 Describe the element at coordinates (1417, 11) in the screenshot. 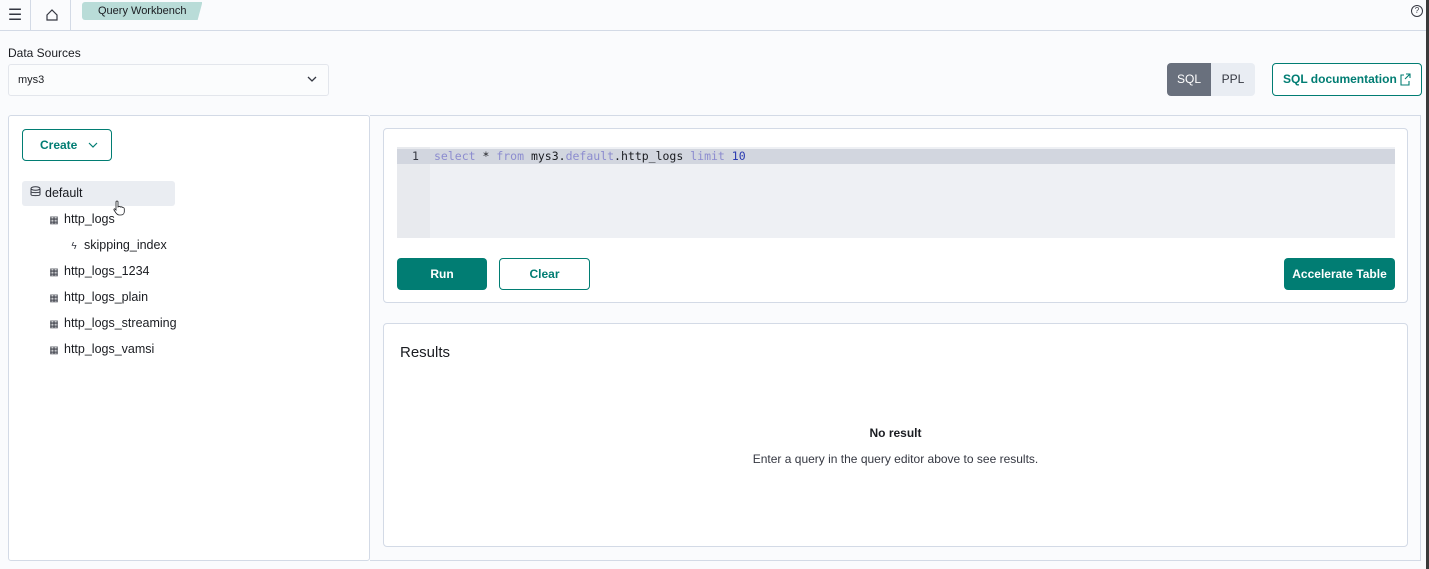

I see `help-icon: ?` at that location.